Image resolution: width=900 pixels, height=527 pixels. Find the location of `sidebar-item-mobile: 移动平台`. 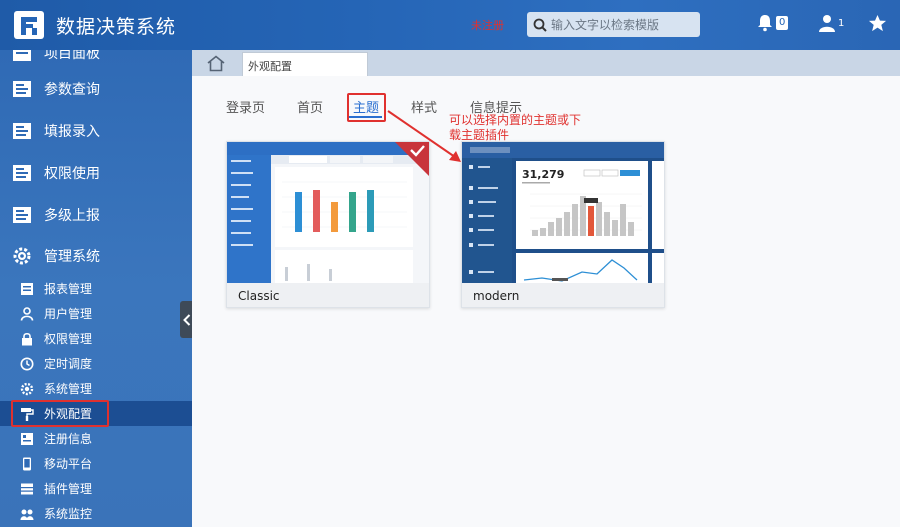

sidebar-item-mobile: 移动平台 is located at coordinates (96, 463).